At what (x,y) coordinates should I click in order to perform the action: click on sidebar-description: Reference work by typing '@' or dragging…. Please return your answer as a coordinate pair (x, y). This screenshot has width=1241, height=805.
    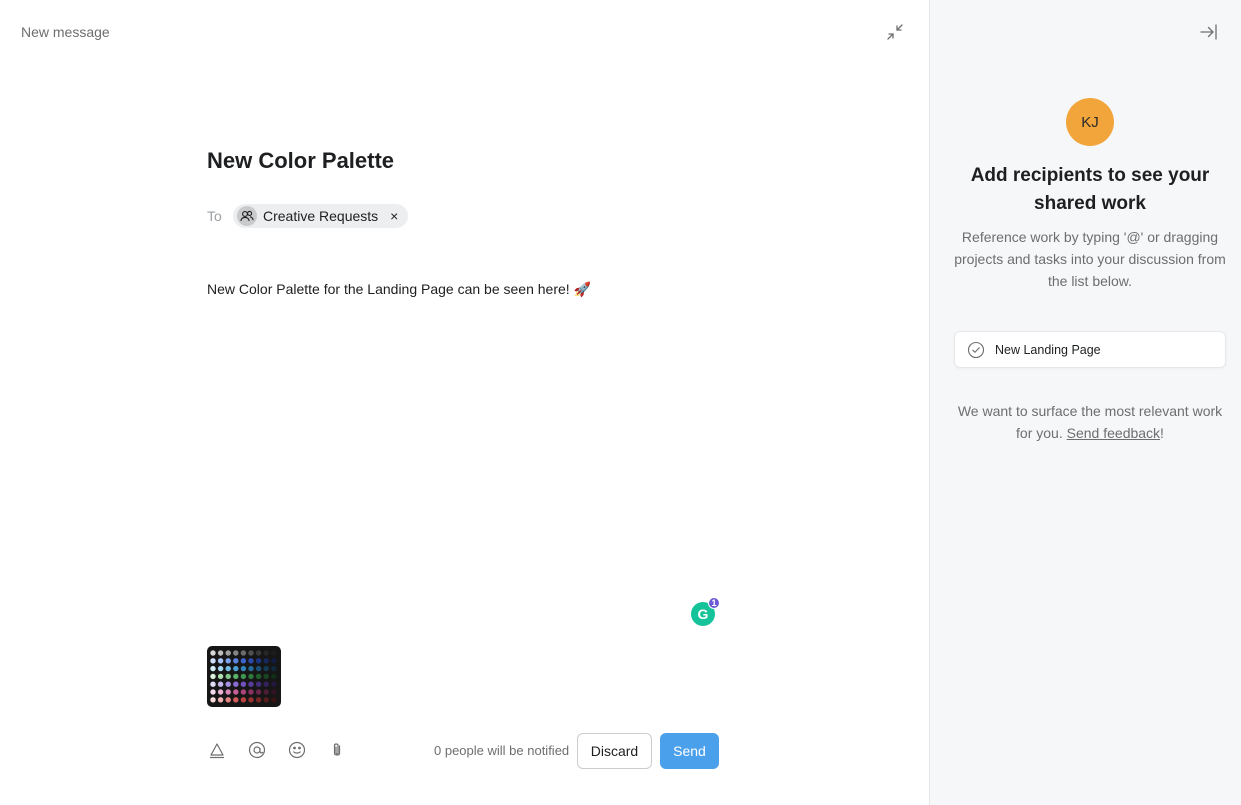
    Looking at the image, I should click on (1090, 259).